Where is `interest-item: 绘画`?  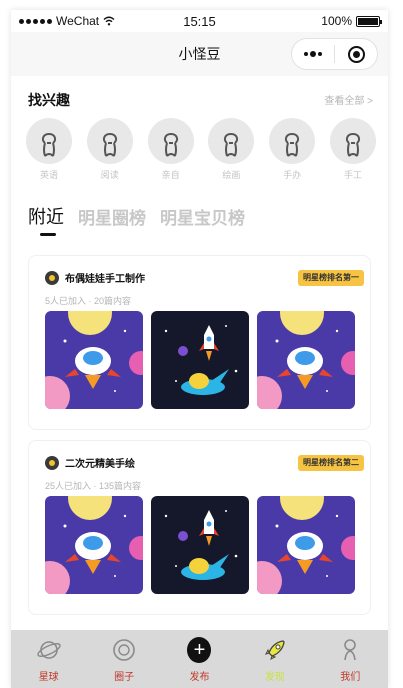 interest-item: 绘画 is located at coordinates (231, 149).